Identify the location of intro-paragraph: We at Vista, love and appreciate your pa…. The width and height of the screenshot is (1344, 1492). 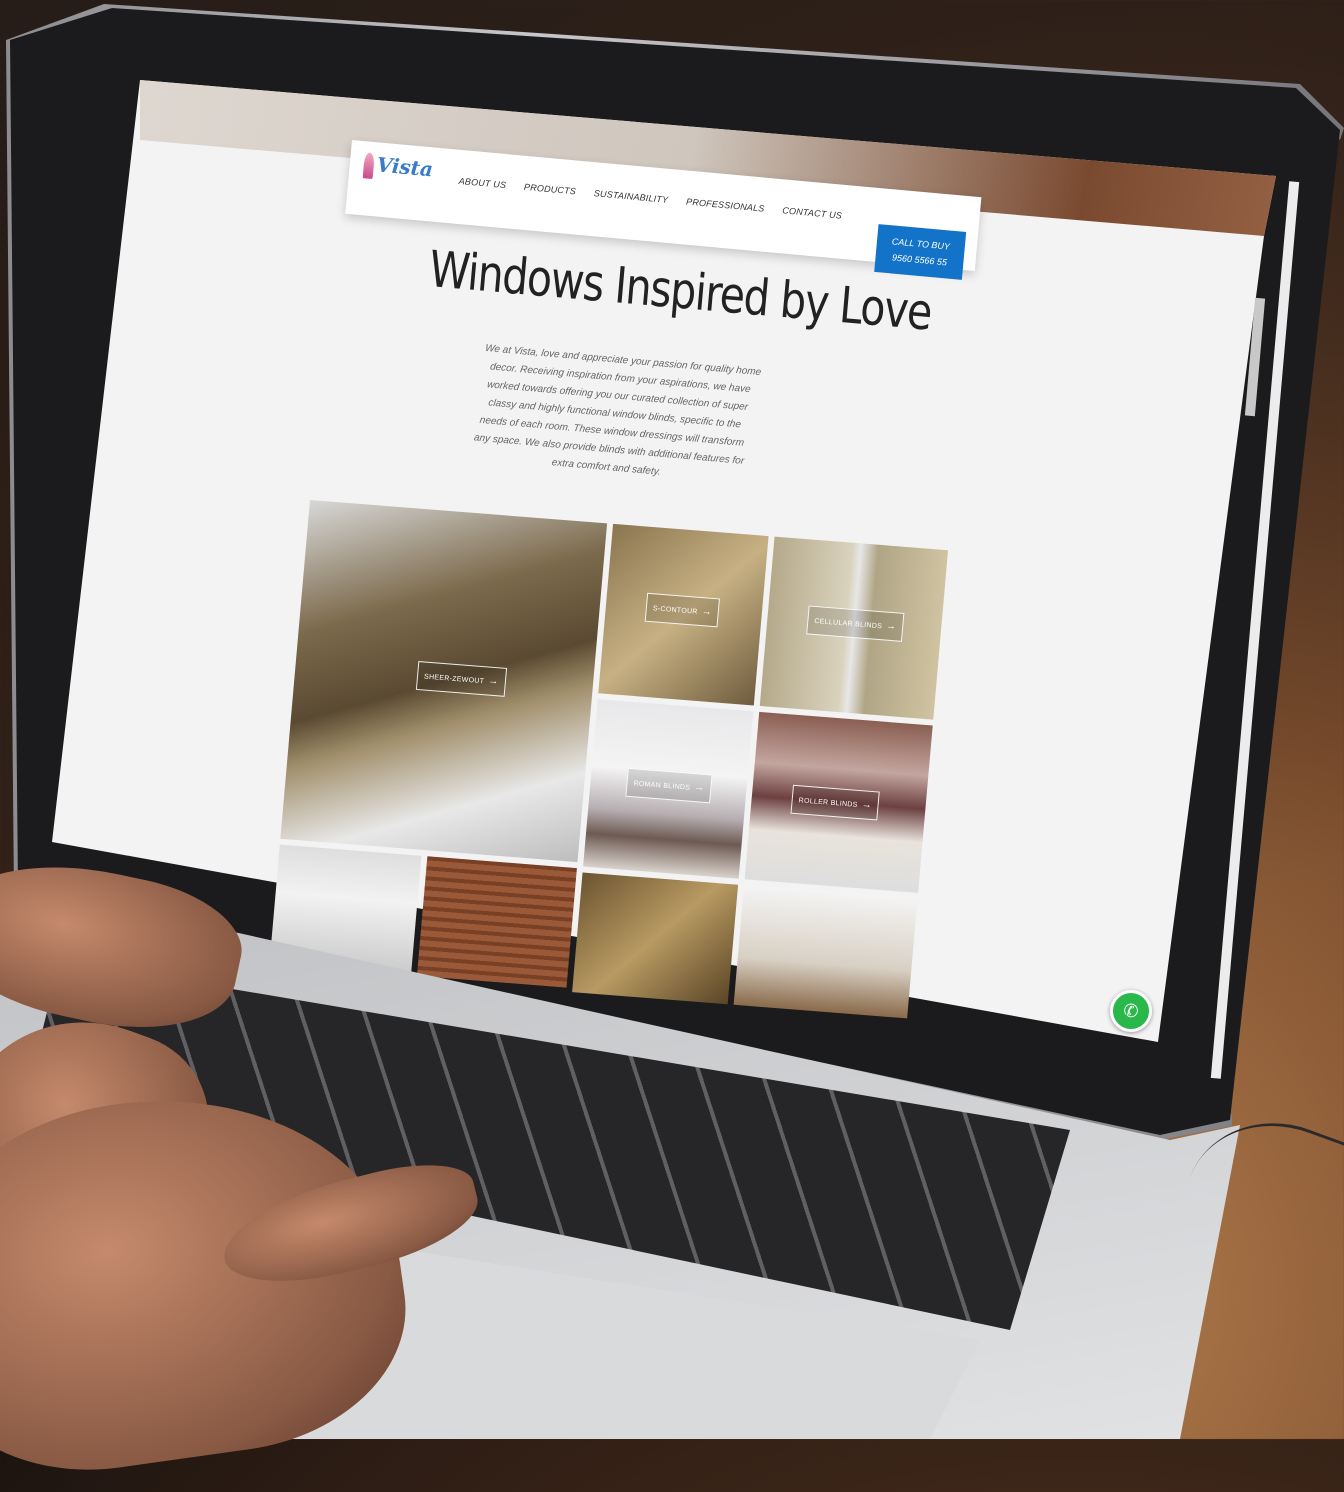
(617, 410).